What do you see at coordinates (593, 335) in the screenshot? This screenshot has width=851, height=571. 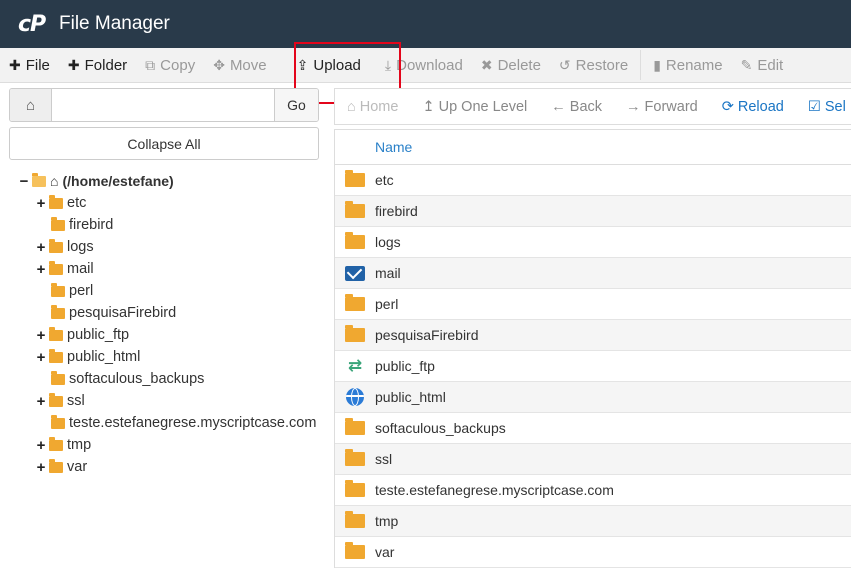 I see `table-row: pesquisaFirebird` at bounding box center [593, 335].